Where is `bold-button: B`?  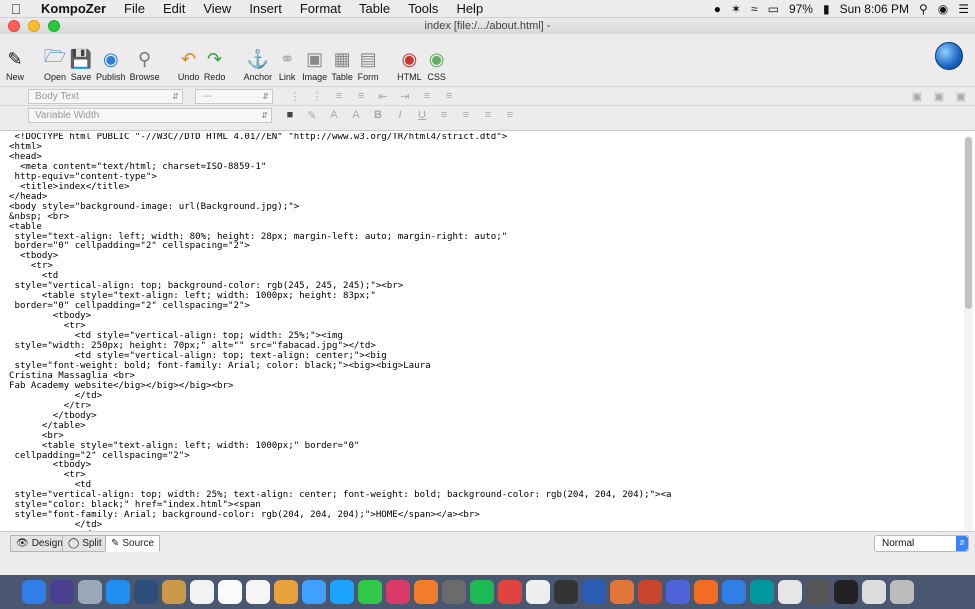 bold-button: B is located at coordinates (378, 115).